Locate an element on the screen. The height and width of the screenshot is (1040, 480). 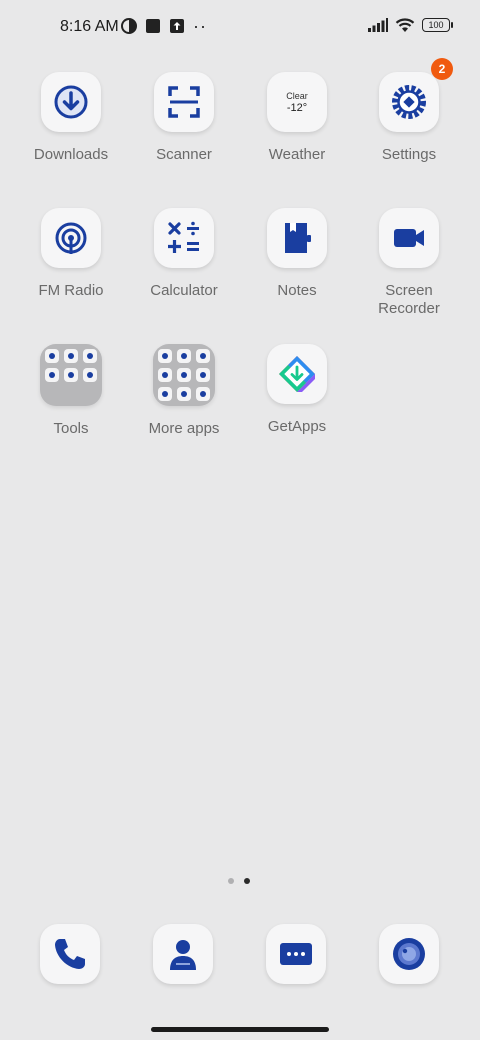
calculator-icon is located at coordinates (183, 237).